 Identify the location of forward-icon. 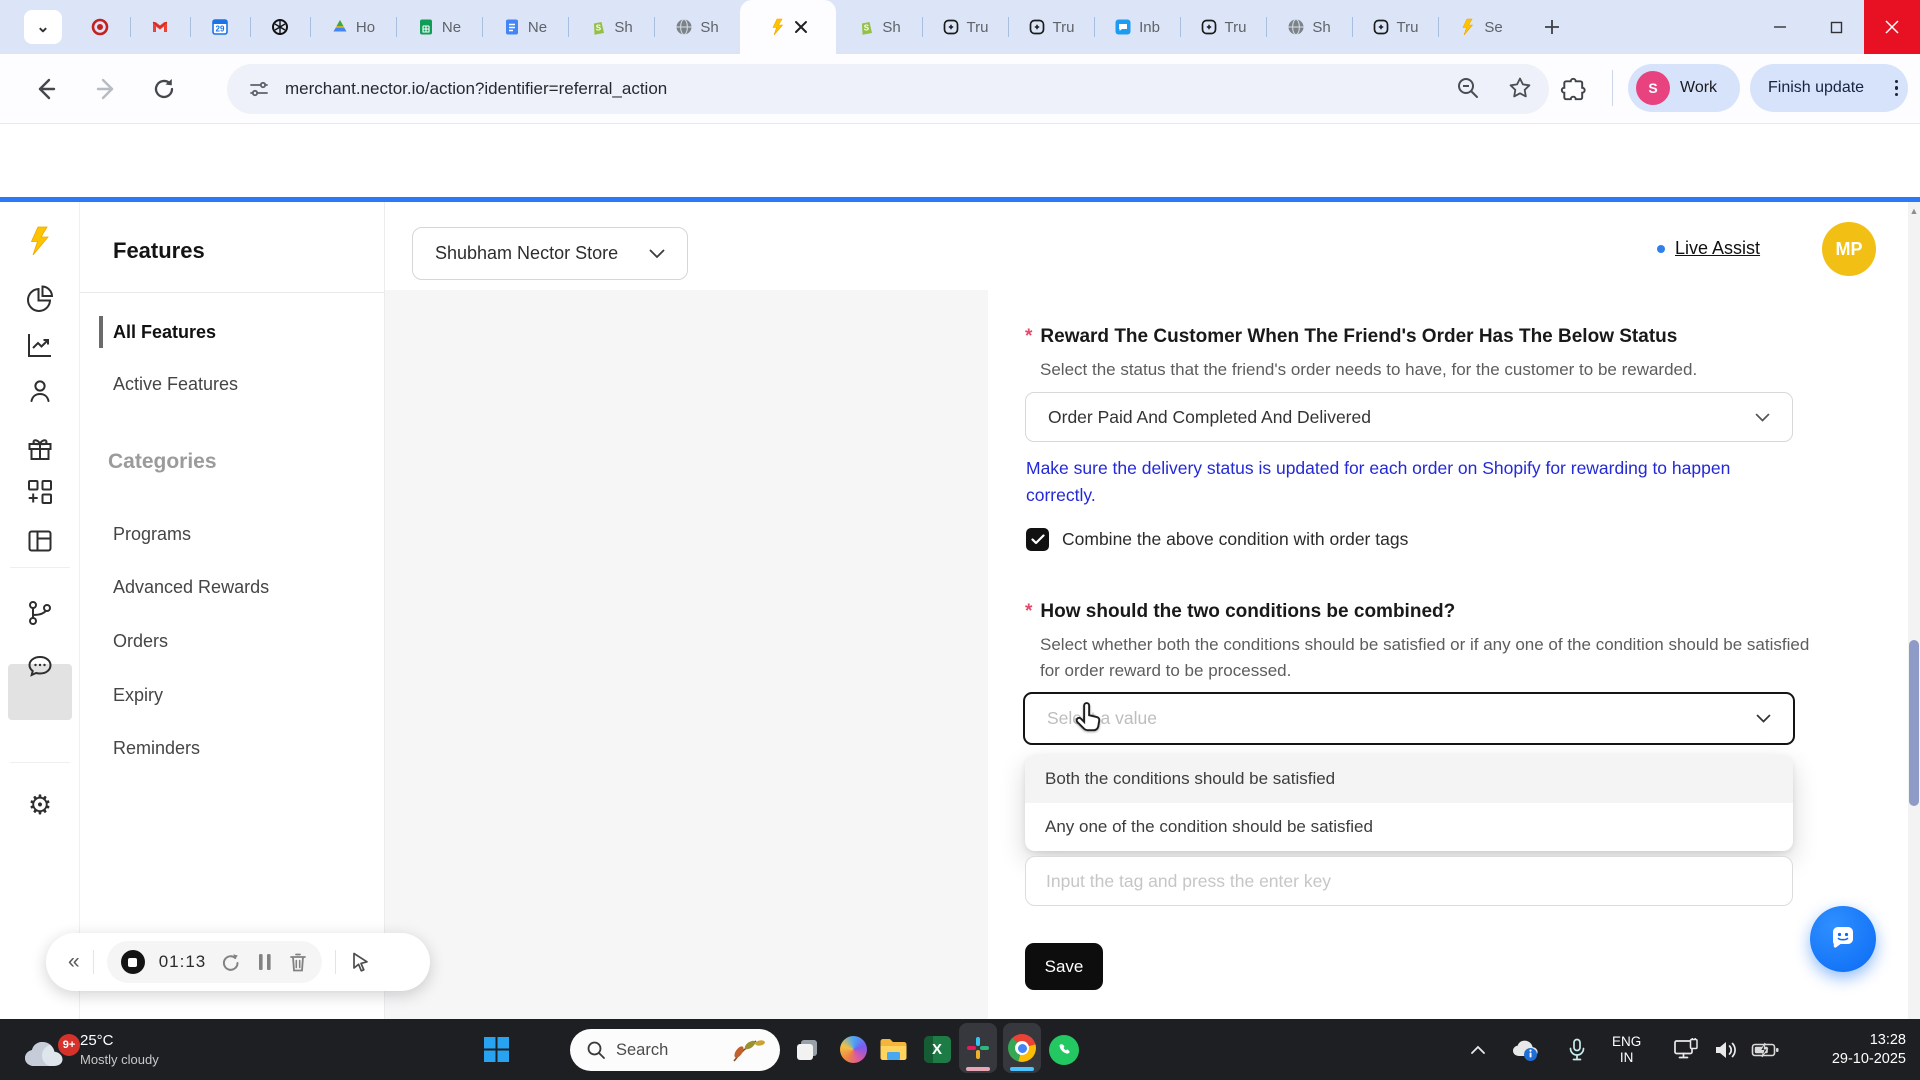
(106, 89).